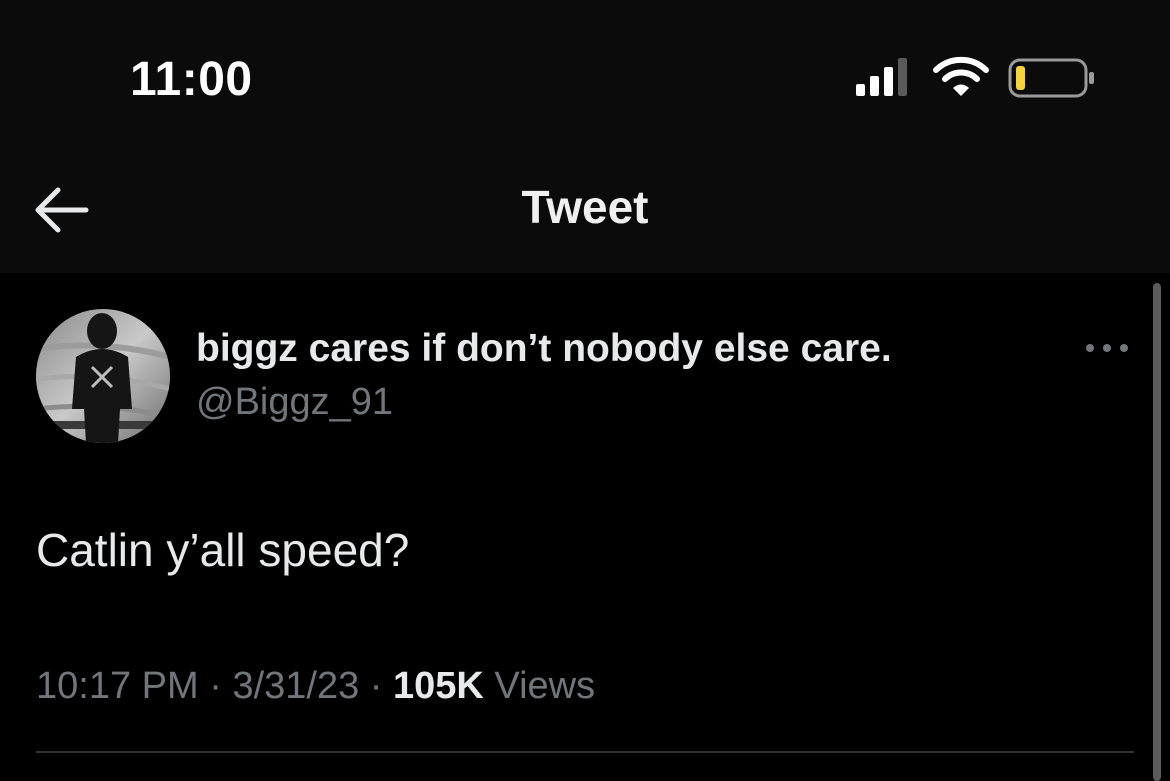 The height and width of the screenshot is (781, 1170). I want to click on author-display-name: biggz cares if don’t nobody else care., so click(544, 349).